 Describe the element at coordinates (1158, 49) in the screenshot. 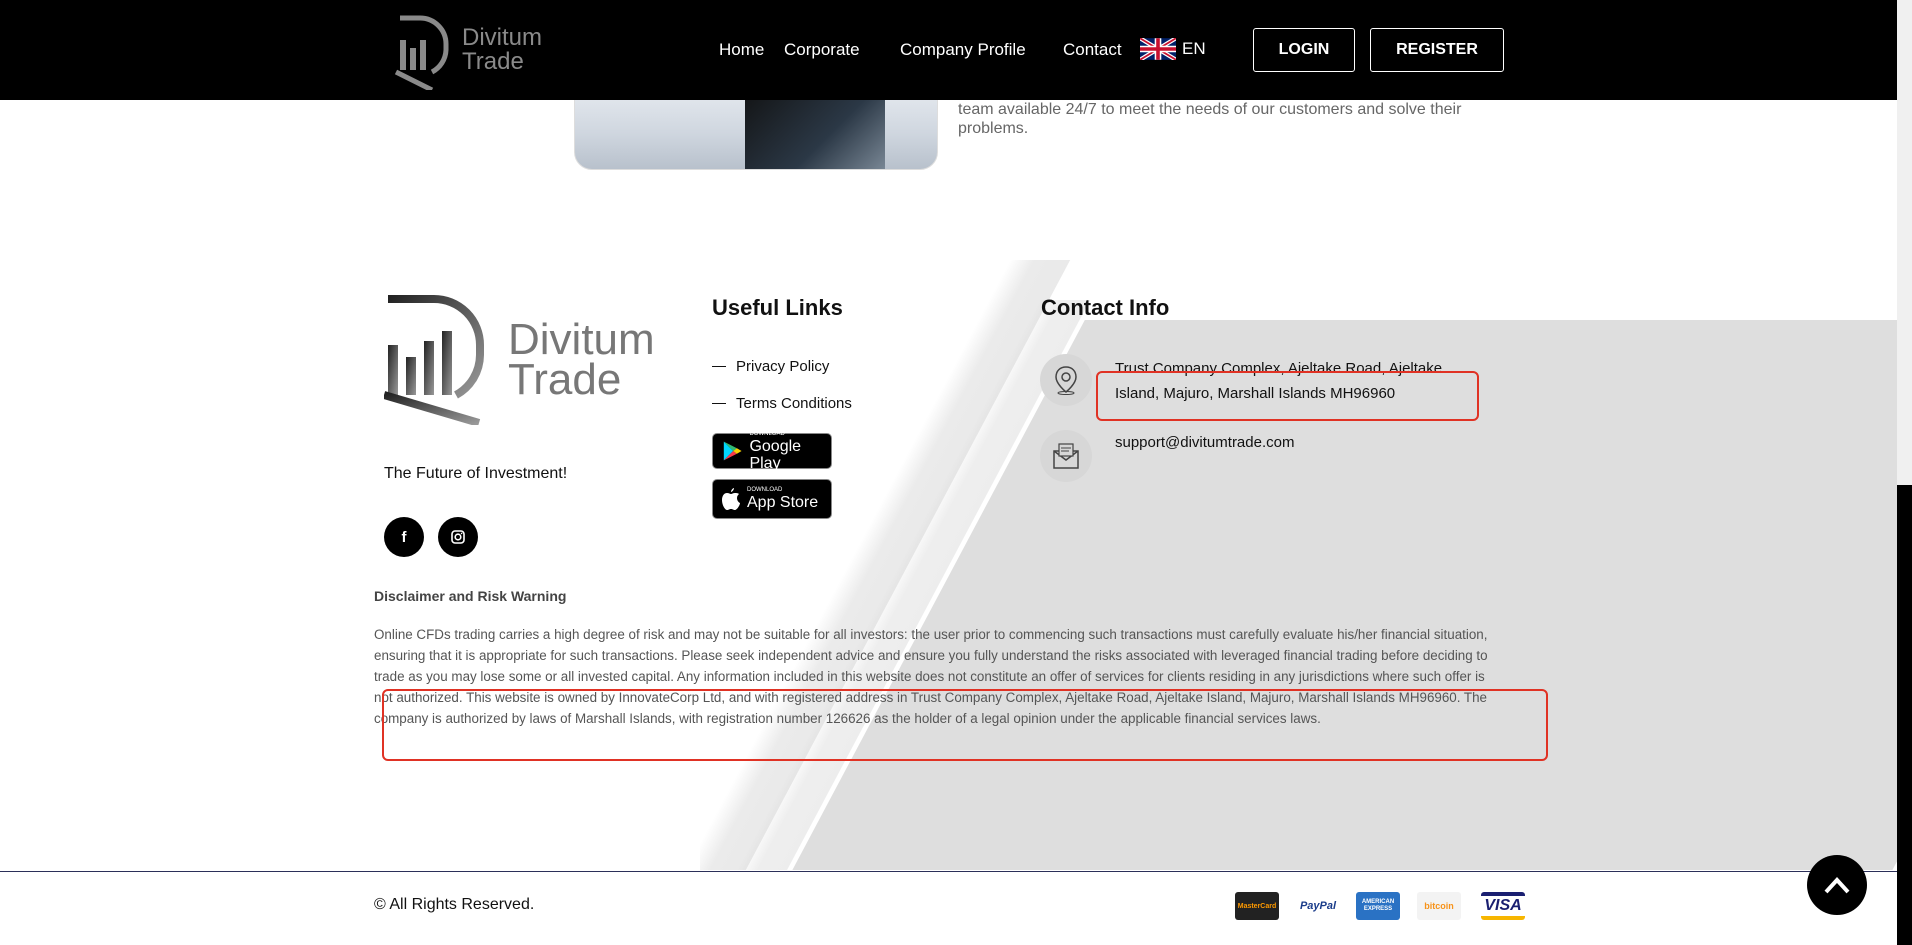

I see `uk-flag-icon` at that location.